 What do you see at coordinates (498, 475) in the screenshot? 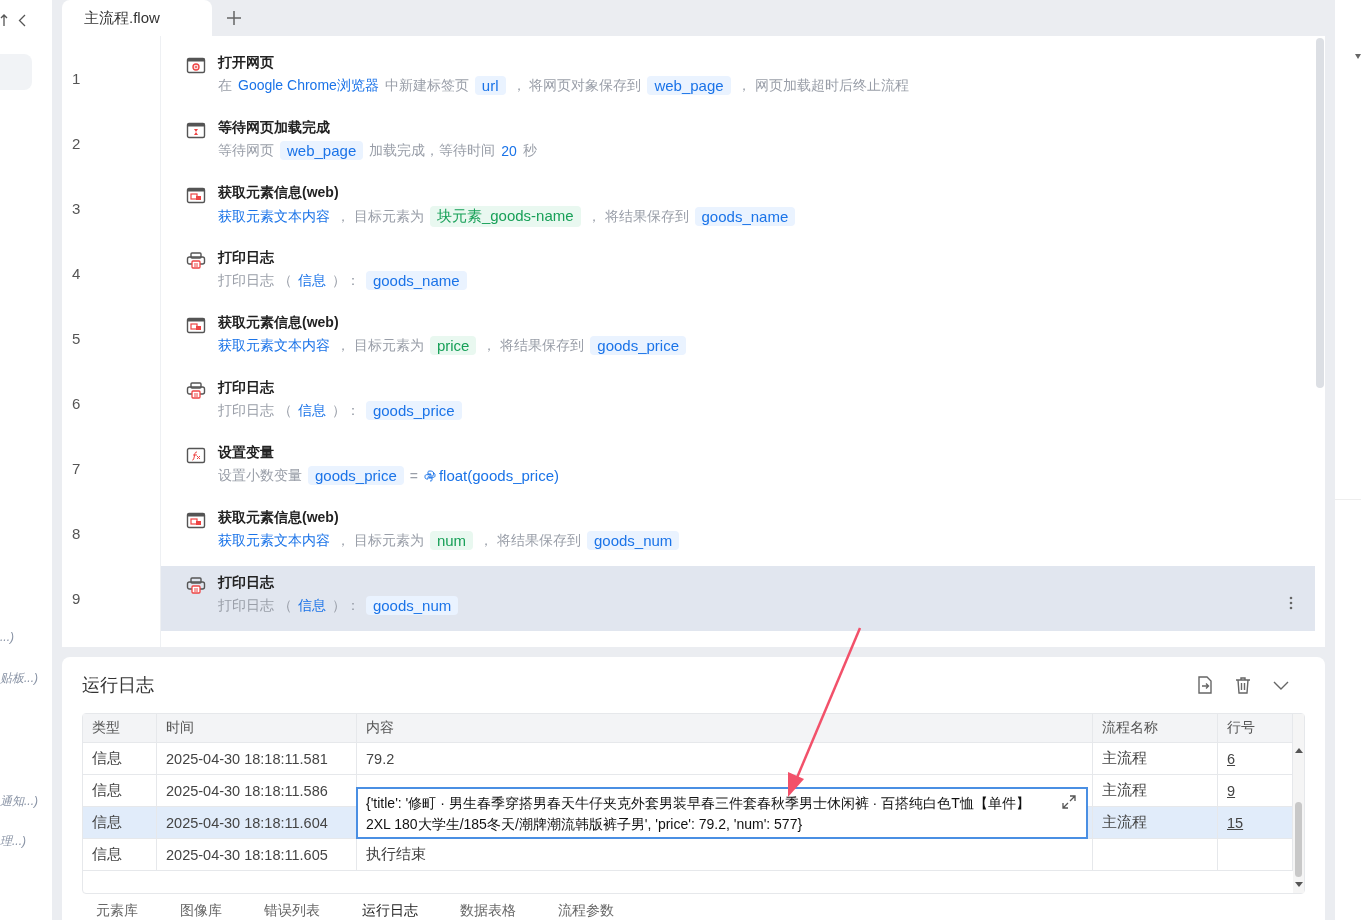
I see `python-expression: float(goods_price)` at bounding box center [498, 475].